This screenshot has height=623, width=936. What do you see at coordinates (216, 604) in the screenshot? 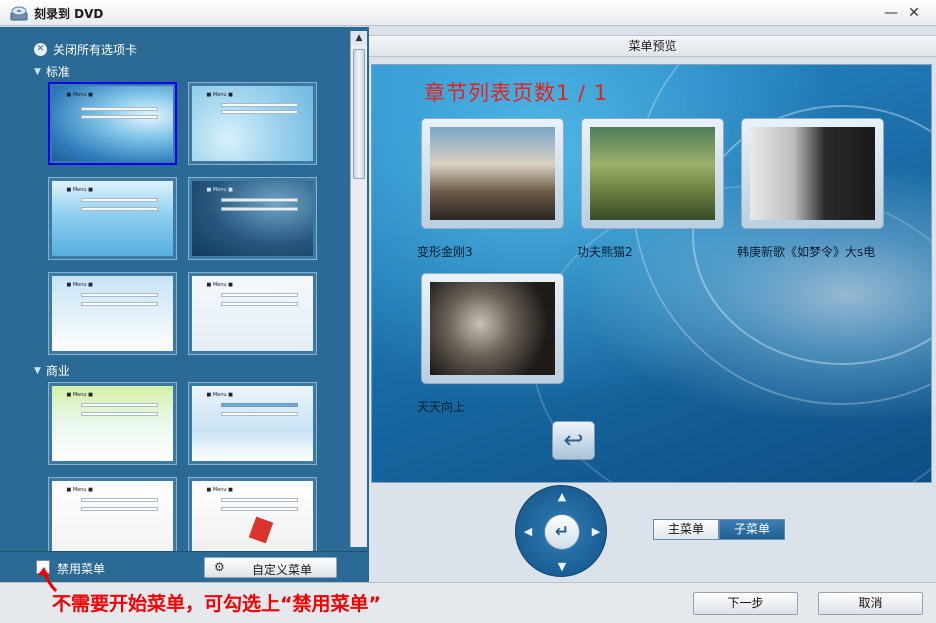
I see `annotation-text: 不需要开始菜单，可勾选上“禁用菜单”` at bounding box center [216, 604].